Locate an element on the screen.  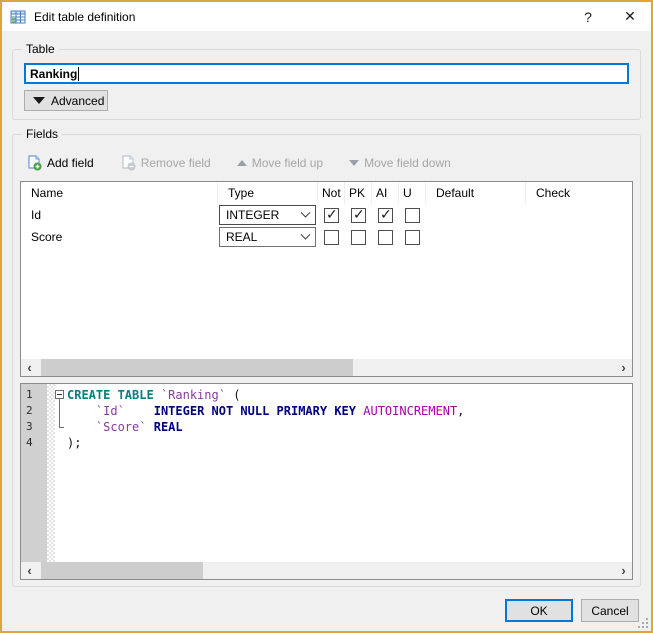
window-title: Edit table definition is located at coordinates (85, 16).